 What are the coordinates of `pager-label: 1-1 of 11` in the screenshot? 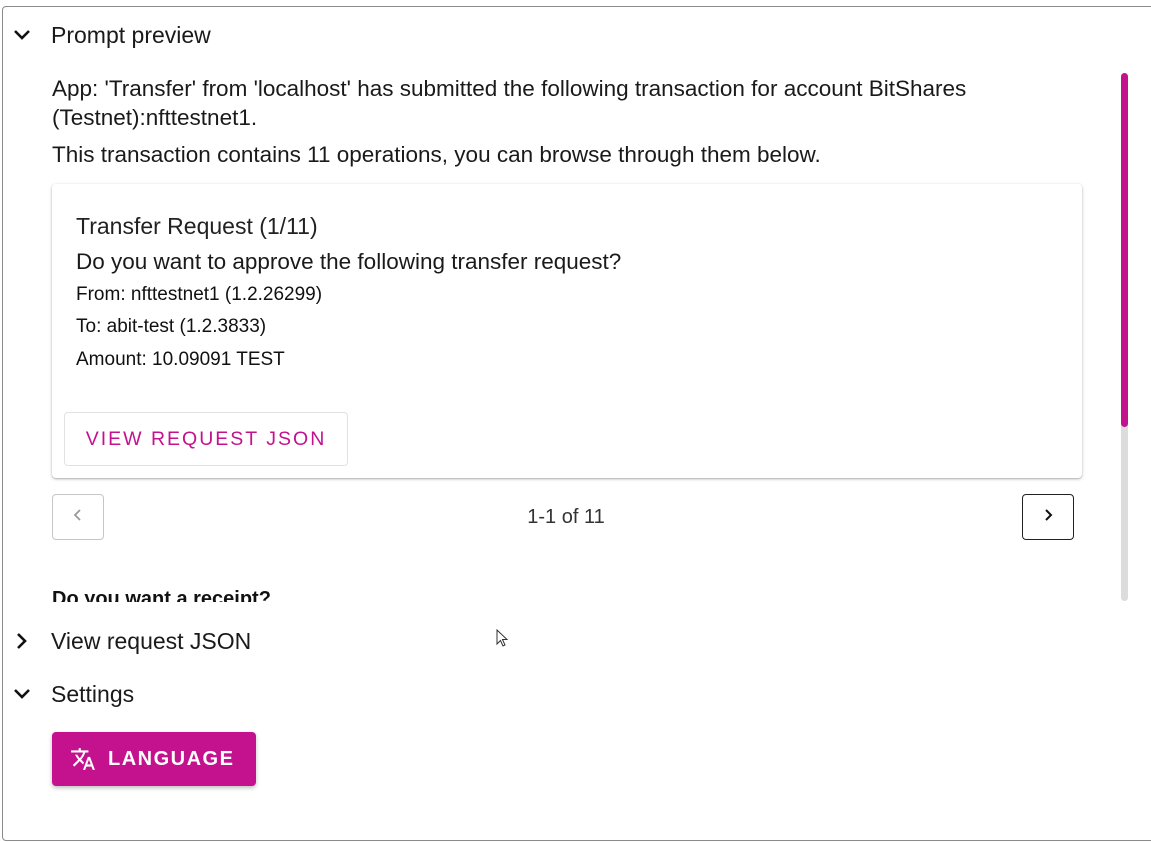 It's located at (566, 517).